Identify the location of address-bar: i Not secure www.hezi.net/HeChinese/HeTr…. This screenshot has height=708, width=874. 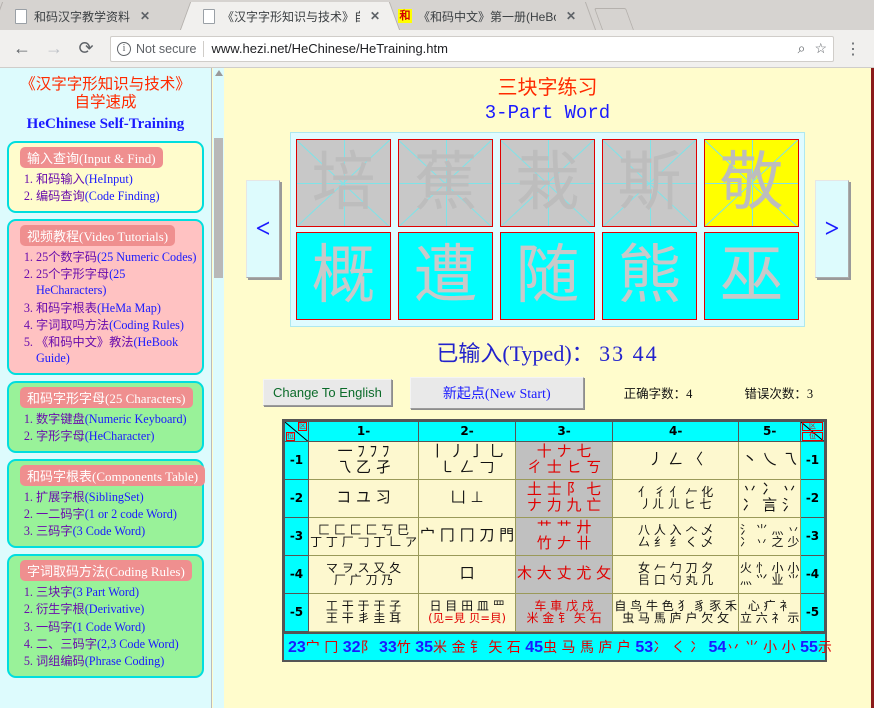
(472, 48).